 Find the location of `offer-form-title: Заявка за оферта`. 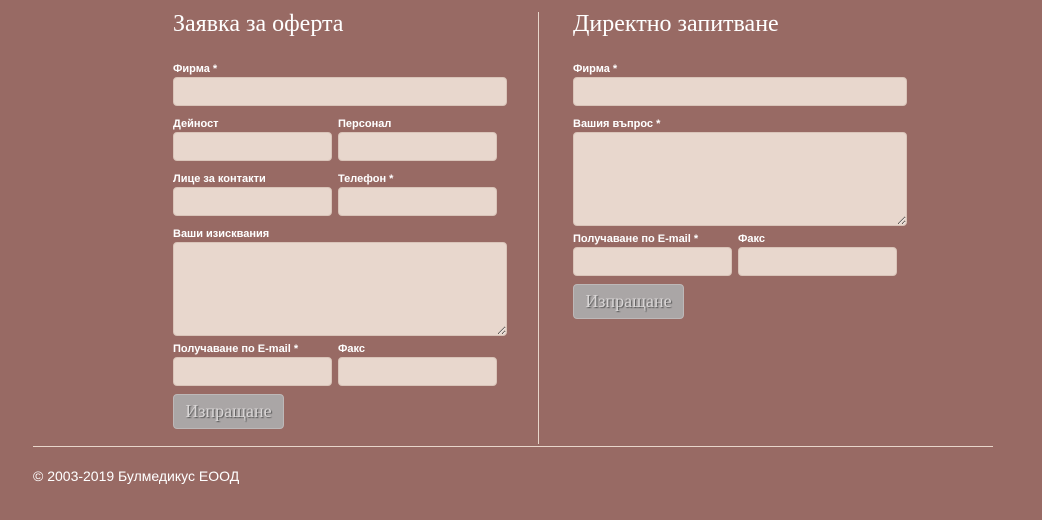

offer-form-title: Заявка за оферта is located at coordinates (258, 24).